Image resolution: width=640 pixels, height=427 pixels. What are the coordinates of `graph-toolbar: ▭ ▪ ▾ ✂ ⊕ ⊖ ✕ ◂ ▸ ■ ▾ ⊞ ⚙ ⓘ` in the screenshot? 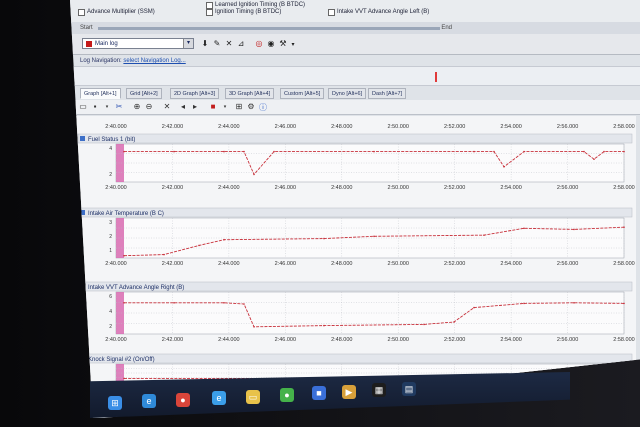 It's located at (355, 107).